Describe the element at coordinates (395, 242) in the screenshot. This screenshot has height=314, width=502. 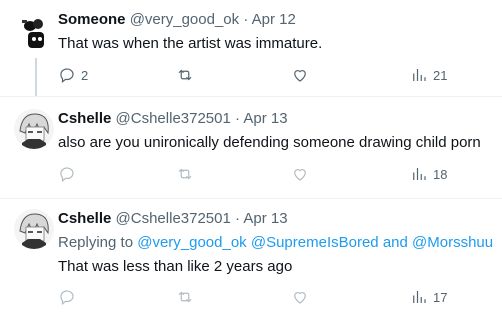
I see `and-word: and` at that location.